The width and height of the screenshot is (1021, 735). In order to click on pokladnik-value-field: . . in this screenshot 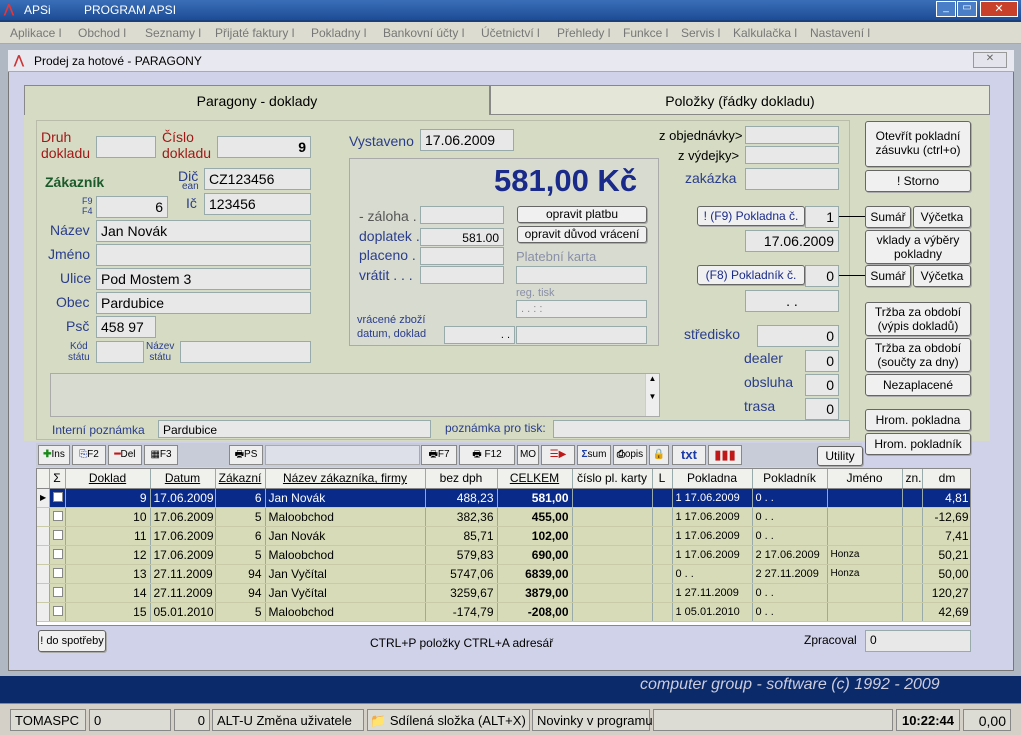, I will do `click(792, 301)`.